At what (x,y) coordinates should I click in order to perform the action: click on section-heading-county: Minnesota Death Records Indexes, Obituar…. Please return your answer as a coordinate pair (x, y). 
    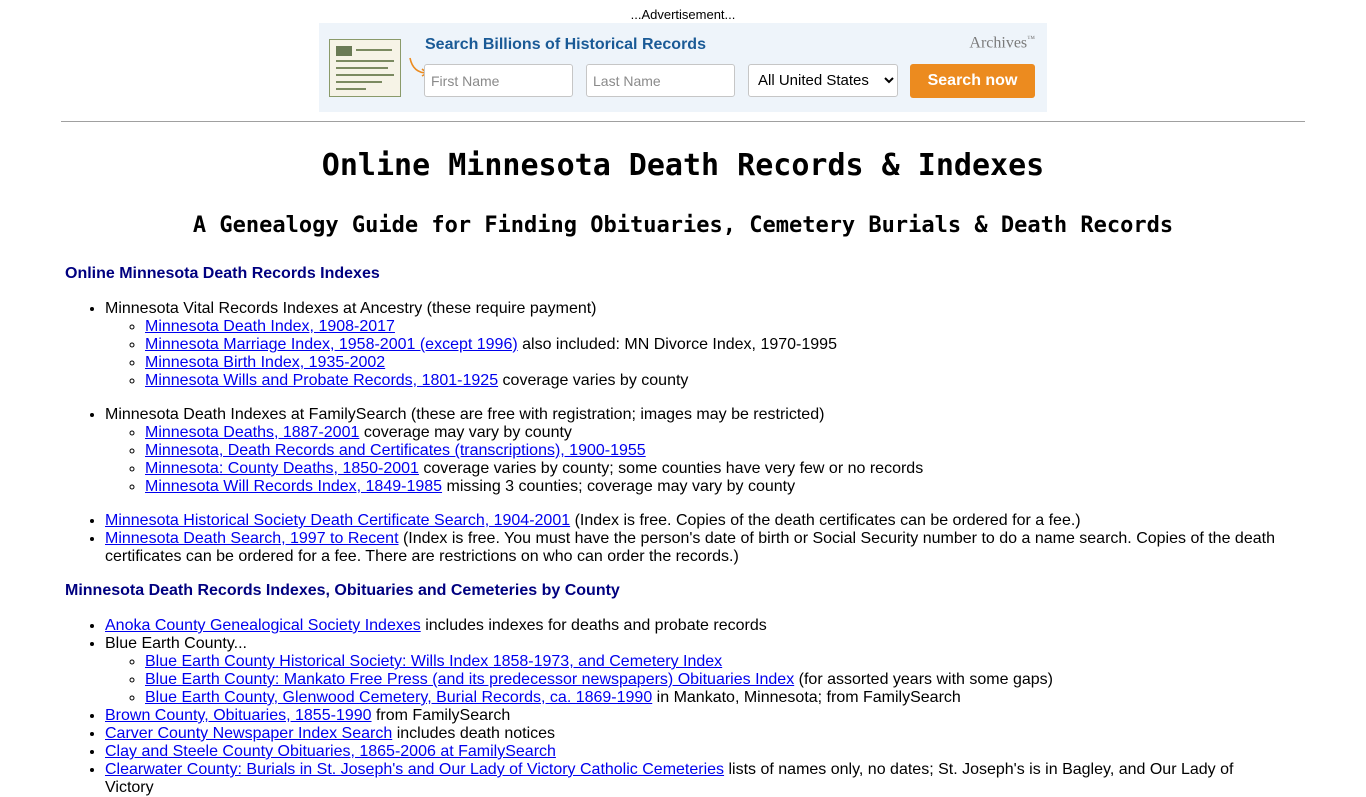
    Looking at the image, I should click on (342, 590).